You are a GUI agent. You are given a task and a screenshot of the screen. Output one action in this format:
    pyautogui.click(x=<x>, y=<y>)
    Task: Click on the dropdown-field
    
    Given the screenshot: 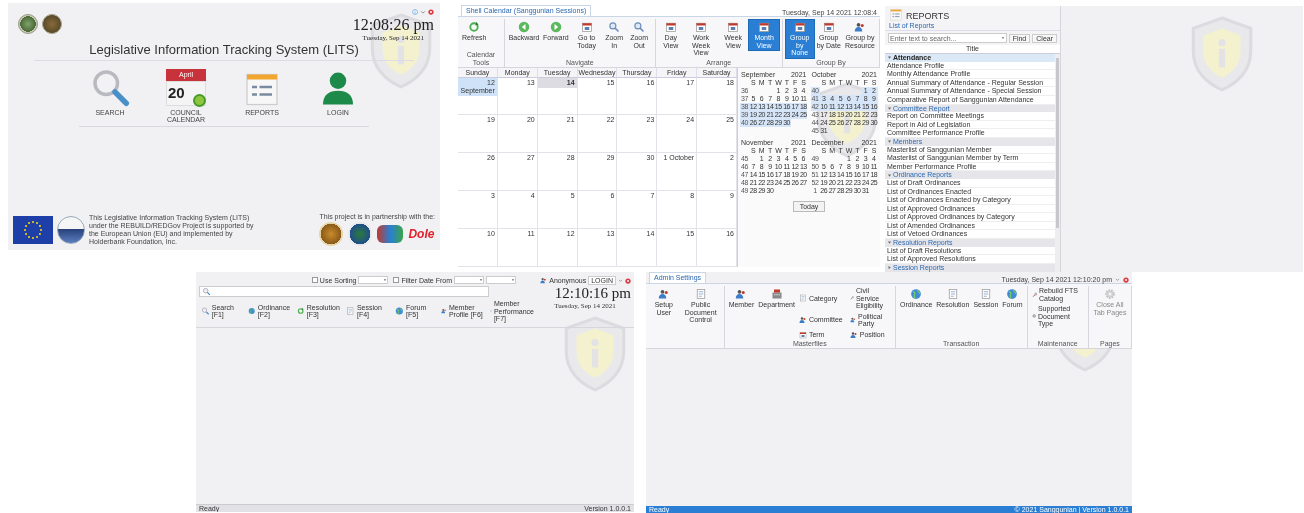 What is the action you would take?
    pyautogui.click(x=373, y=280)
    